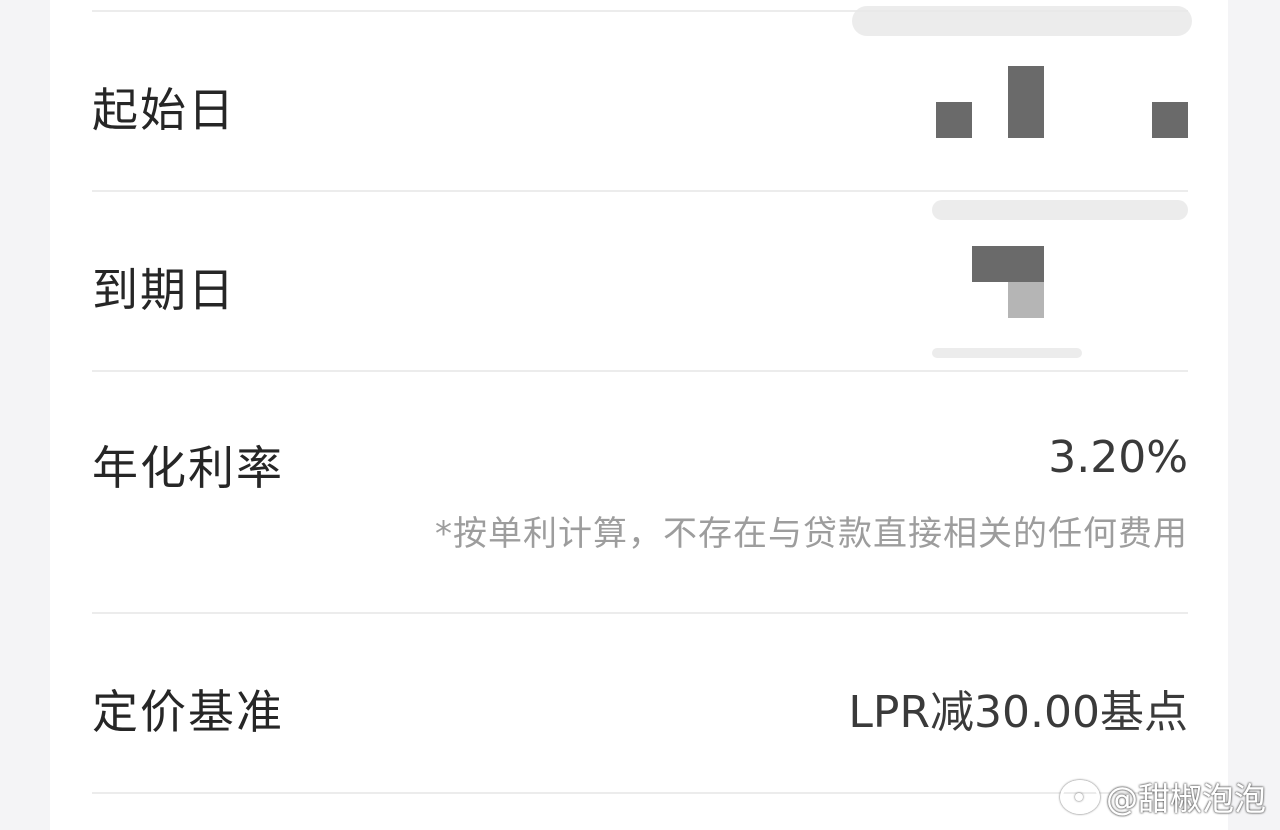  What do you see at coordinates (1018, 712) in the screenshot?
I see `pricing-benchmark-value: LPR减30.00基点` at bounding box center [1018, 712].